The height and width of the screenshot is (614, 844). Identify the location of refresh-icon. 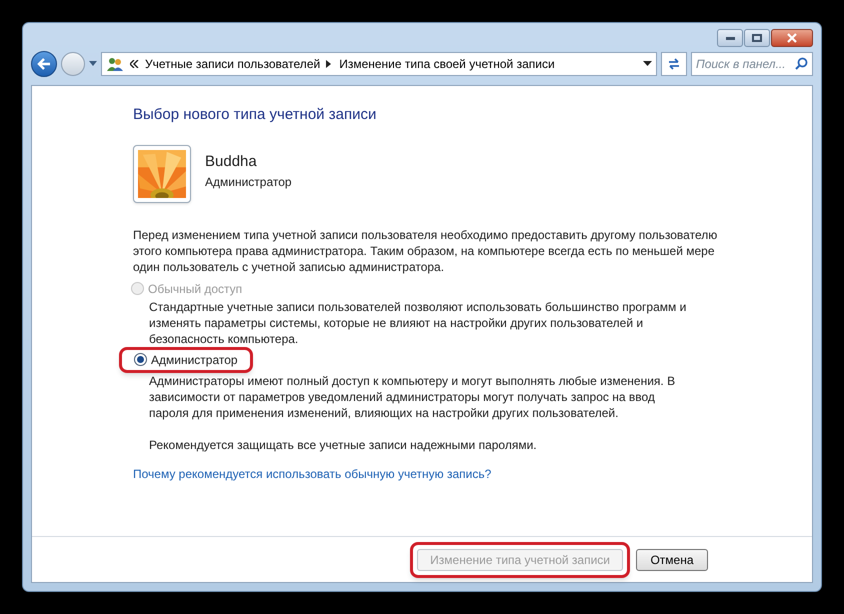
(674, 64).